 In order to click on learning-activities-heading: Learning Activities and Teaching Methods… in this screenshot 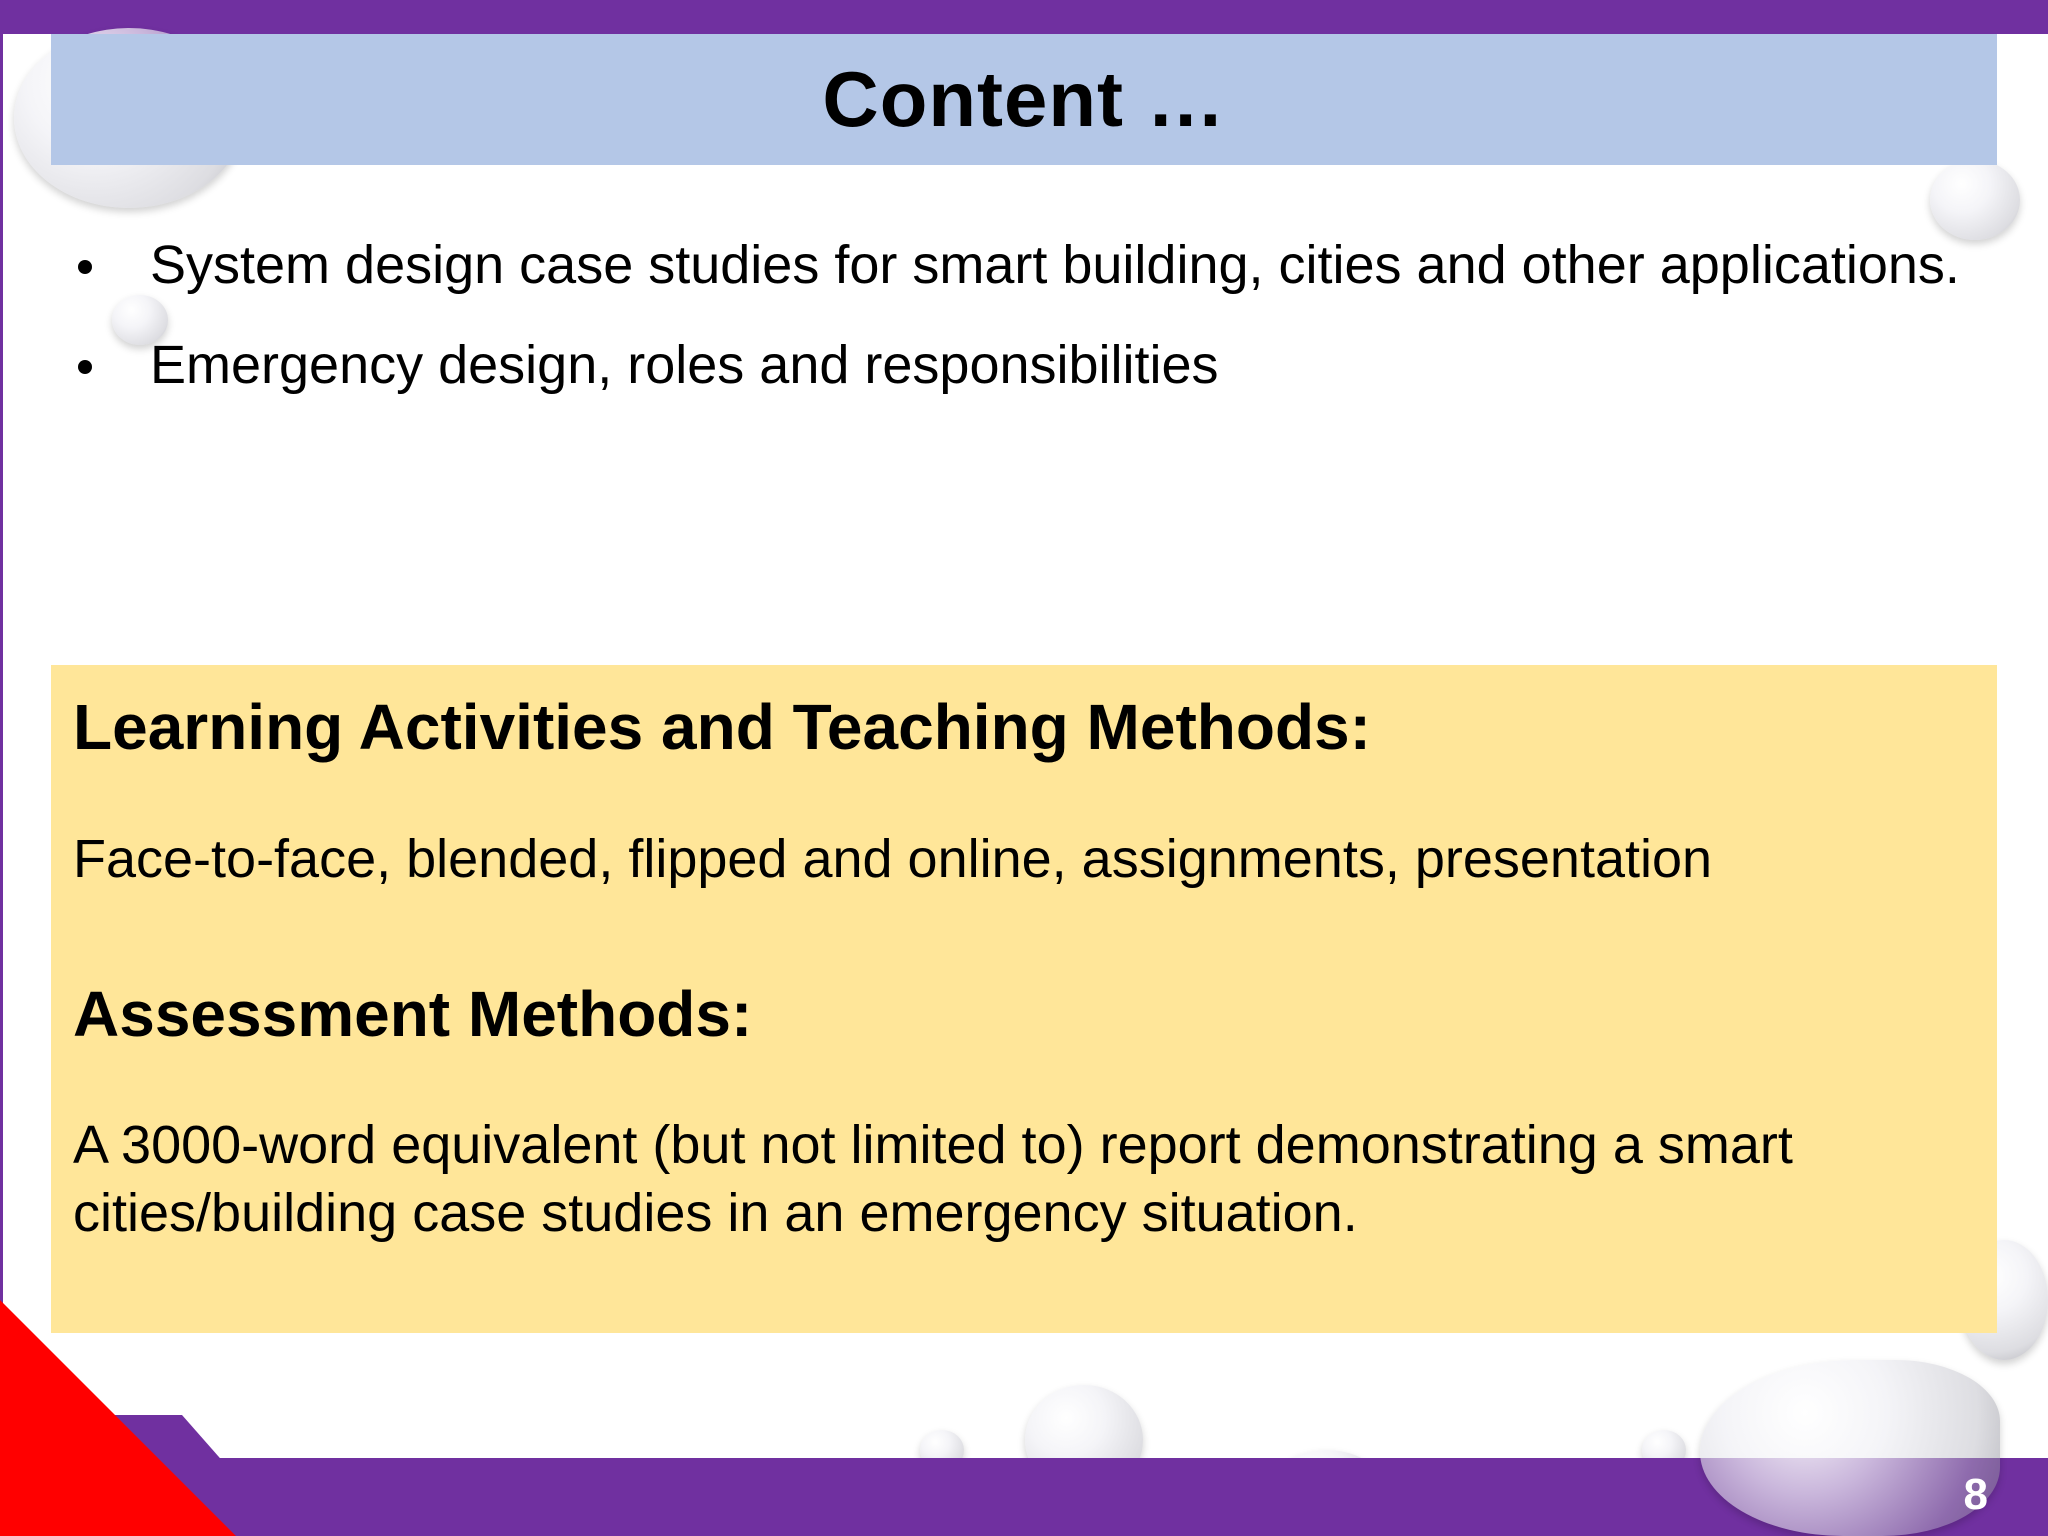, I will do `click(722, 727)`.